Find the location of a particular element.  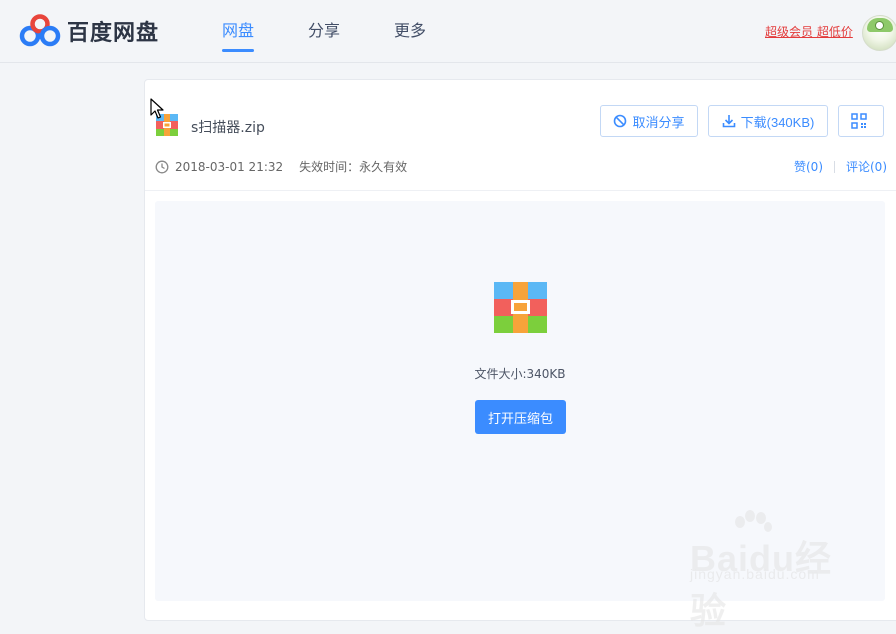

brand-logo: 百度网盘 is located at coordinates (89, 31).